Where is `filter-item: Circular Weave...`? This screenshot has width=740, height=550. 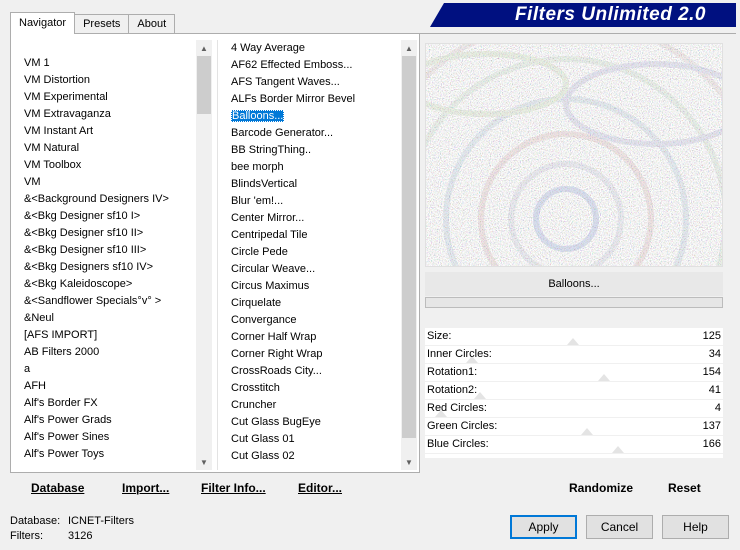
filter-item: Circular Weave... is located at coordinates (316, 269).